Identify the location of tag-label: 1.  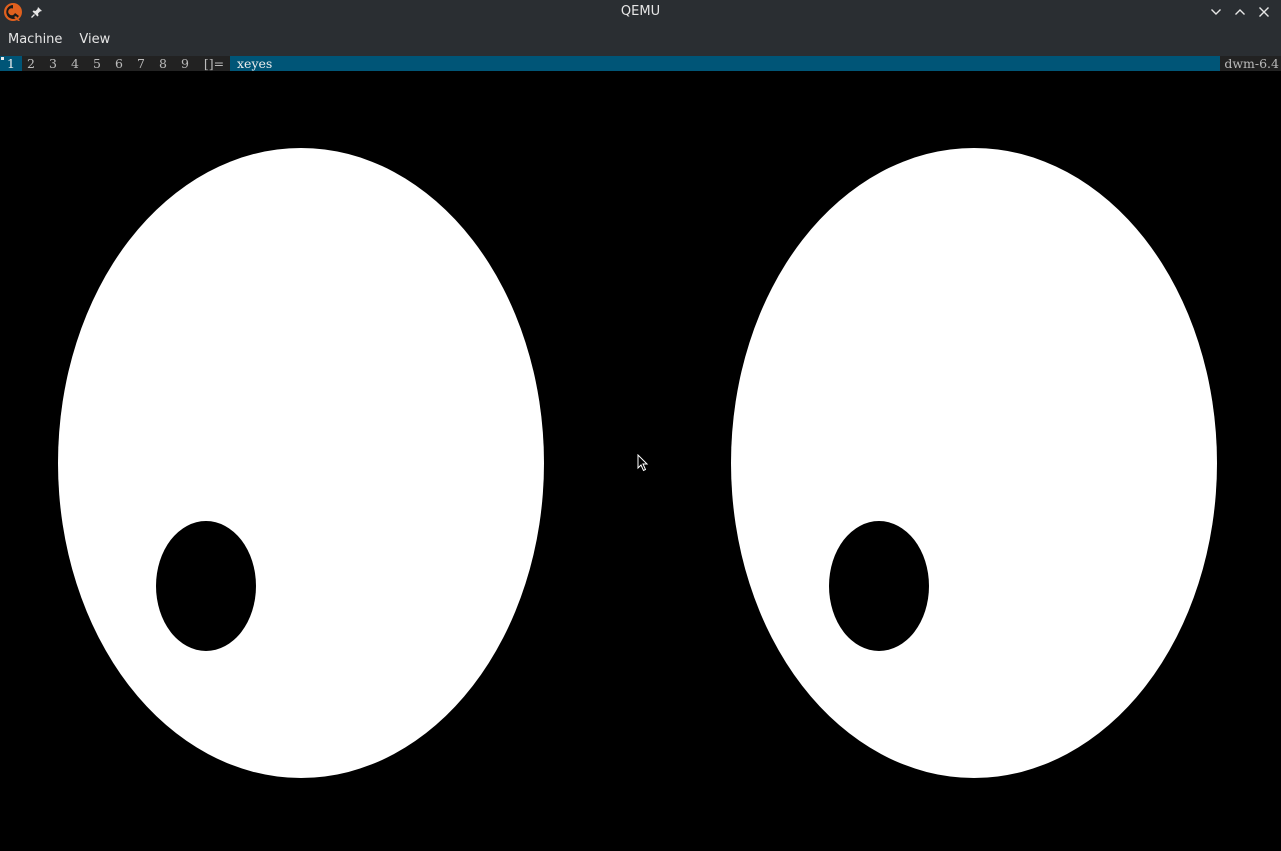
(11, 63).